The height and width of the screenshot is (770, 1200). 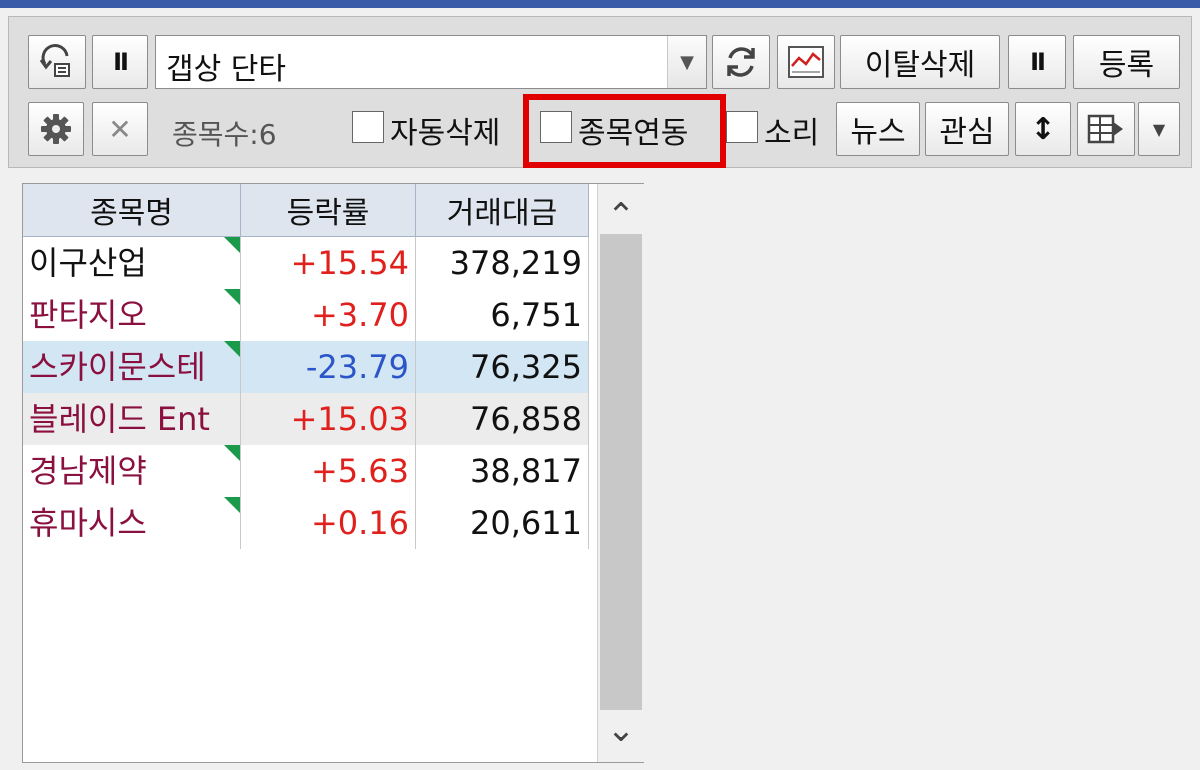 I want to click on line-chart-icon, so click(x=806, y=62).